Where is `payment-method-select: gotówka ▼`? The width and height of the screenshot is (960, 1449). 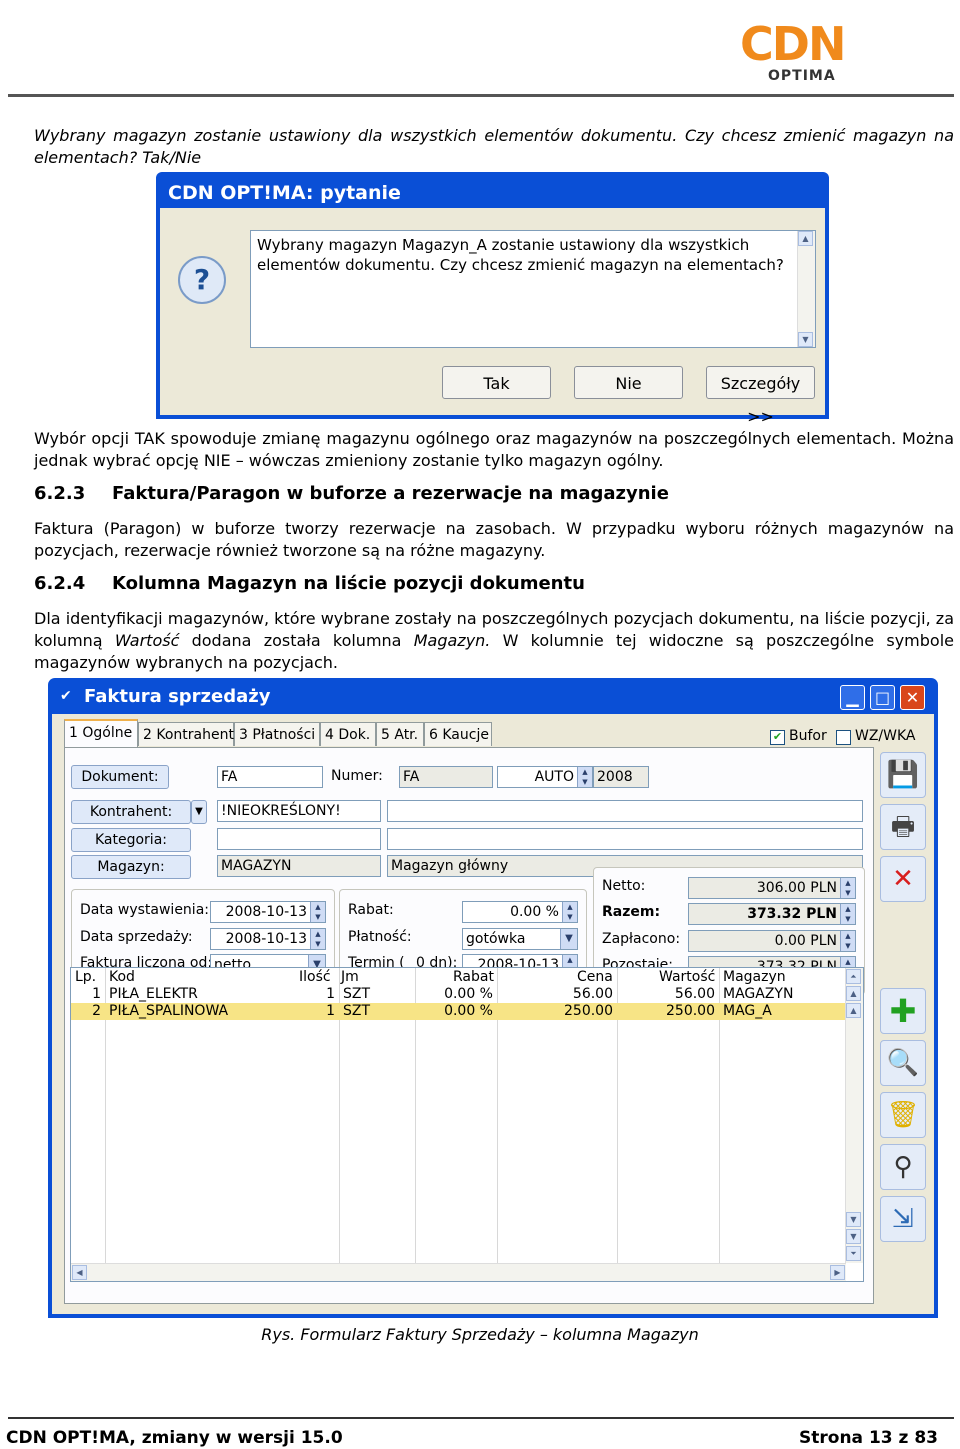
payment-method-select: gotówka ▼ is located at coordinates (520, 939).